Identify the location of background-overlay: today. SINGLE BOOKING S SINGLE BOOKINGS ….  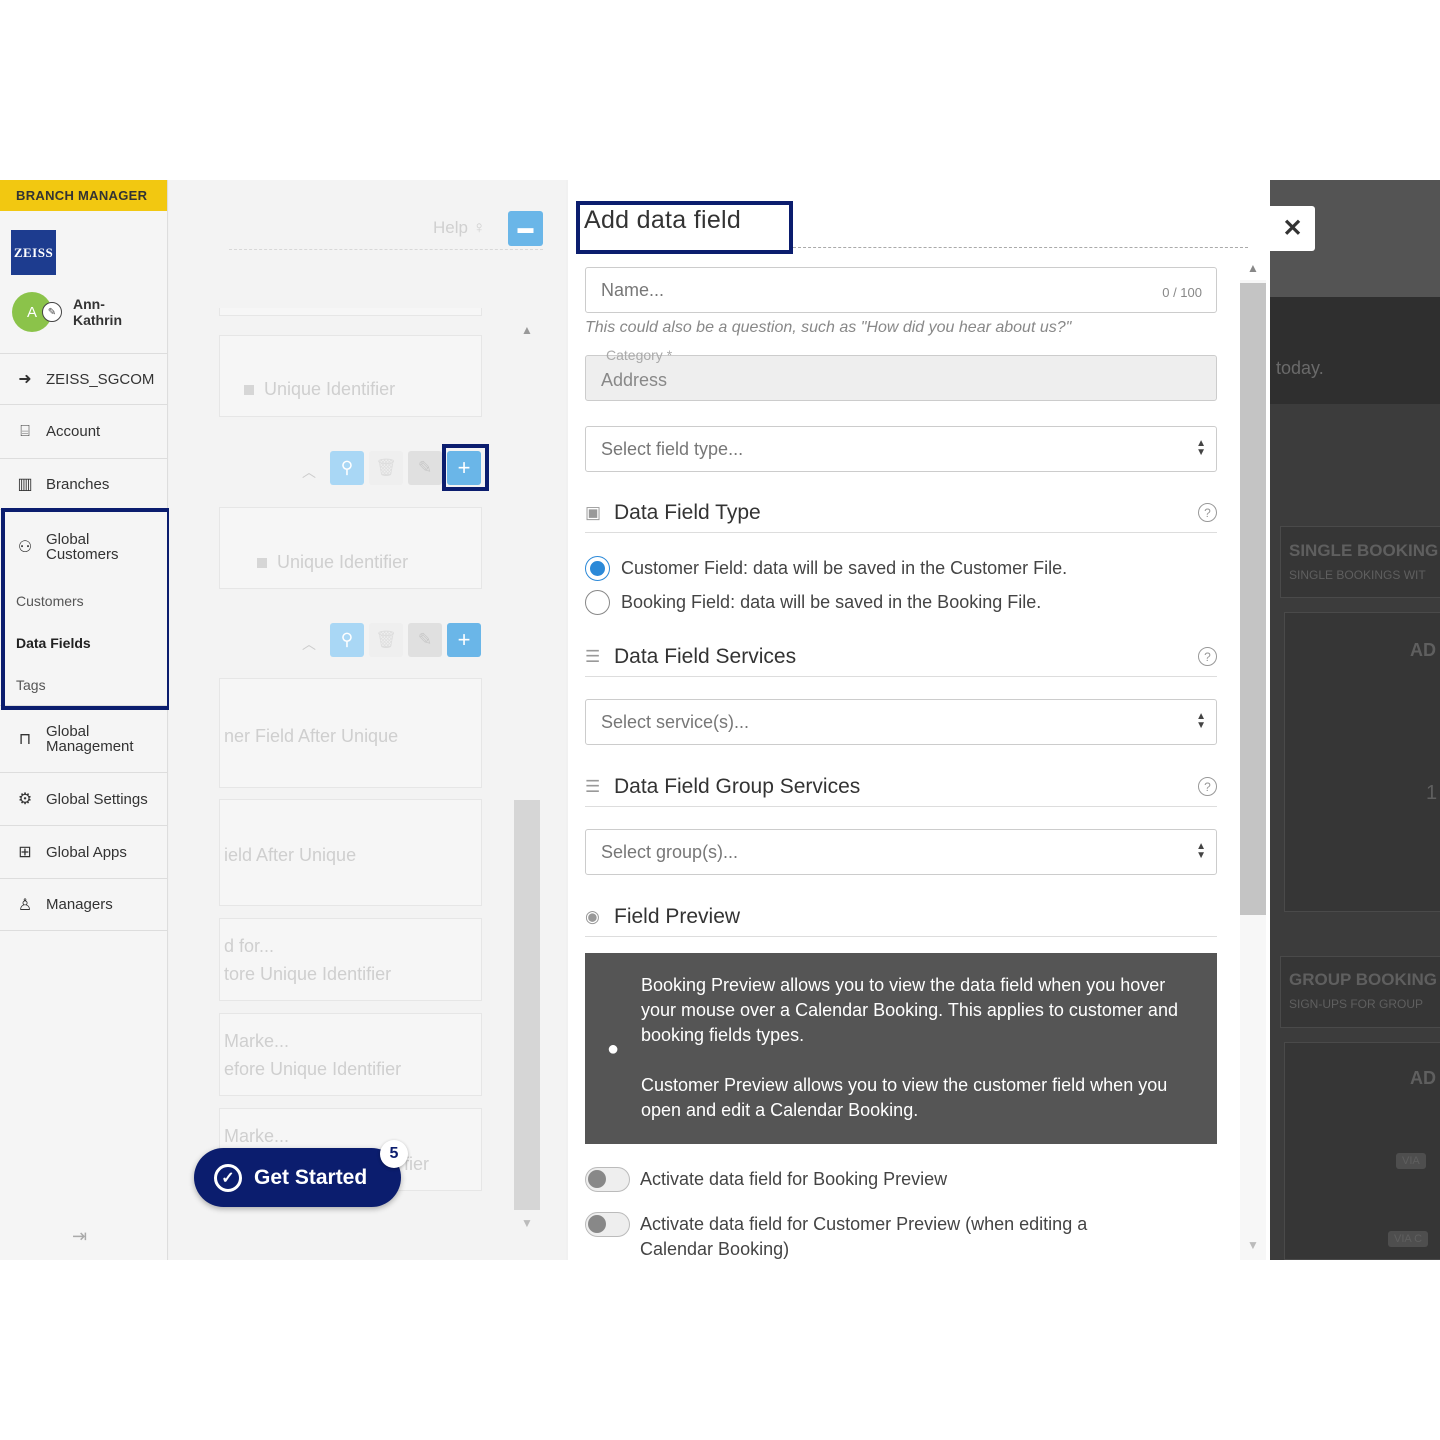
(1355, 720).